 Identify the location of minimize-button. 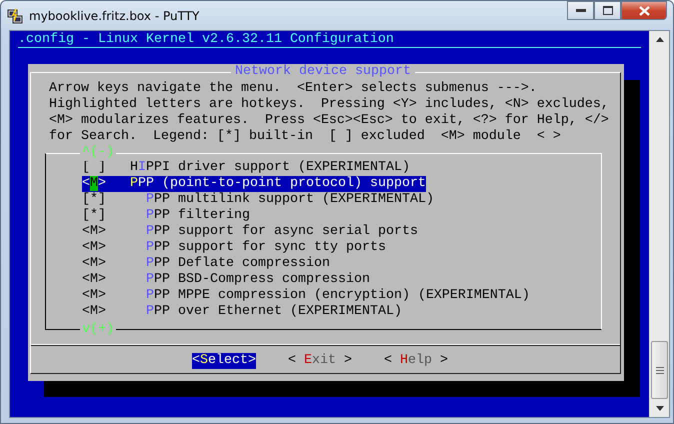
(580, 10).